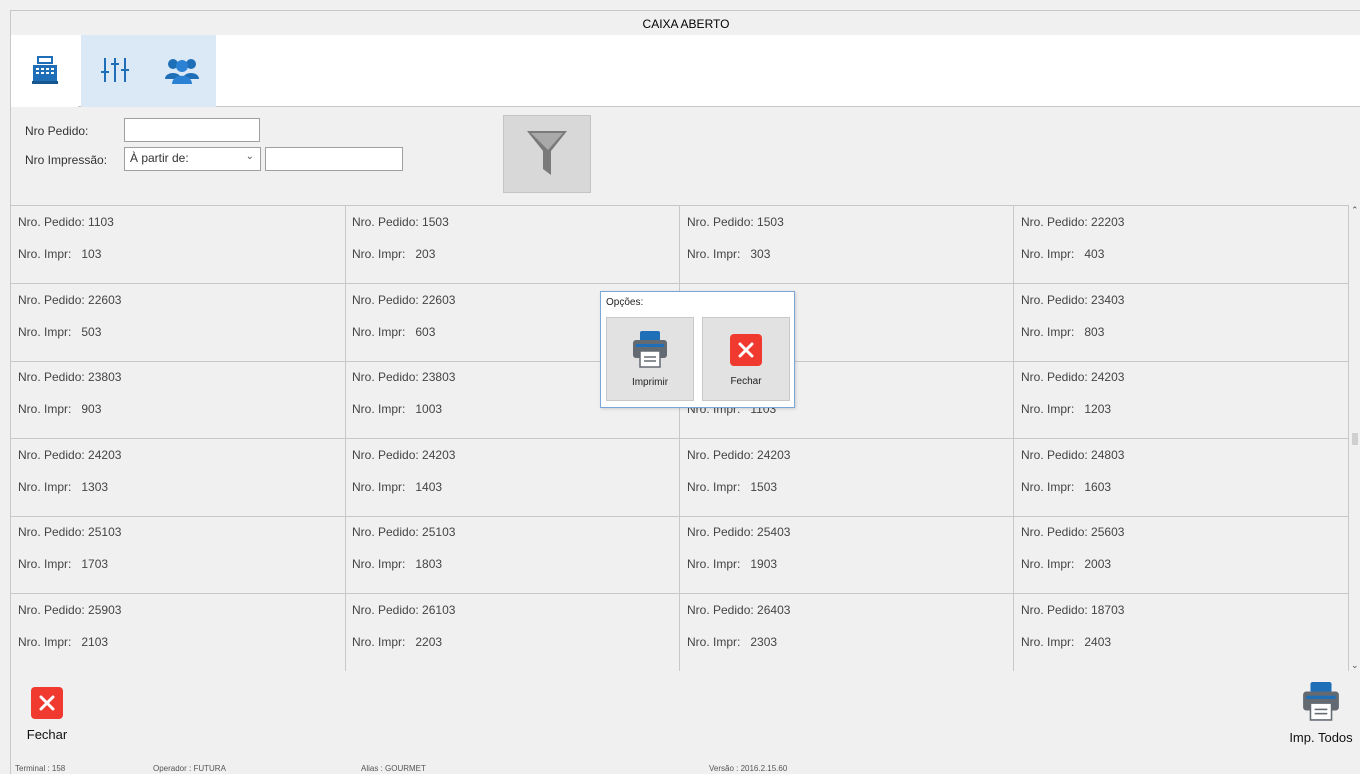 Image resolution: width=1360 pixels, height=774 pixels. What do you see at coordinates (47, 734) in the screenshot?
I see `close-button-label: Fechar` at bounding box center [47, 734].